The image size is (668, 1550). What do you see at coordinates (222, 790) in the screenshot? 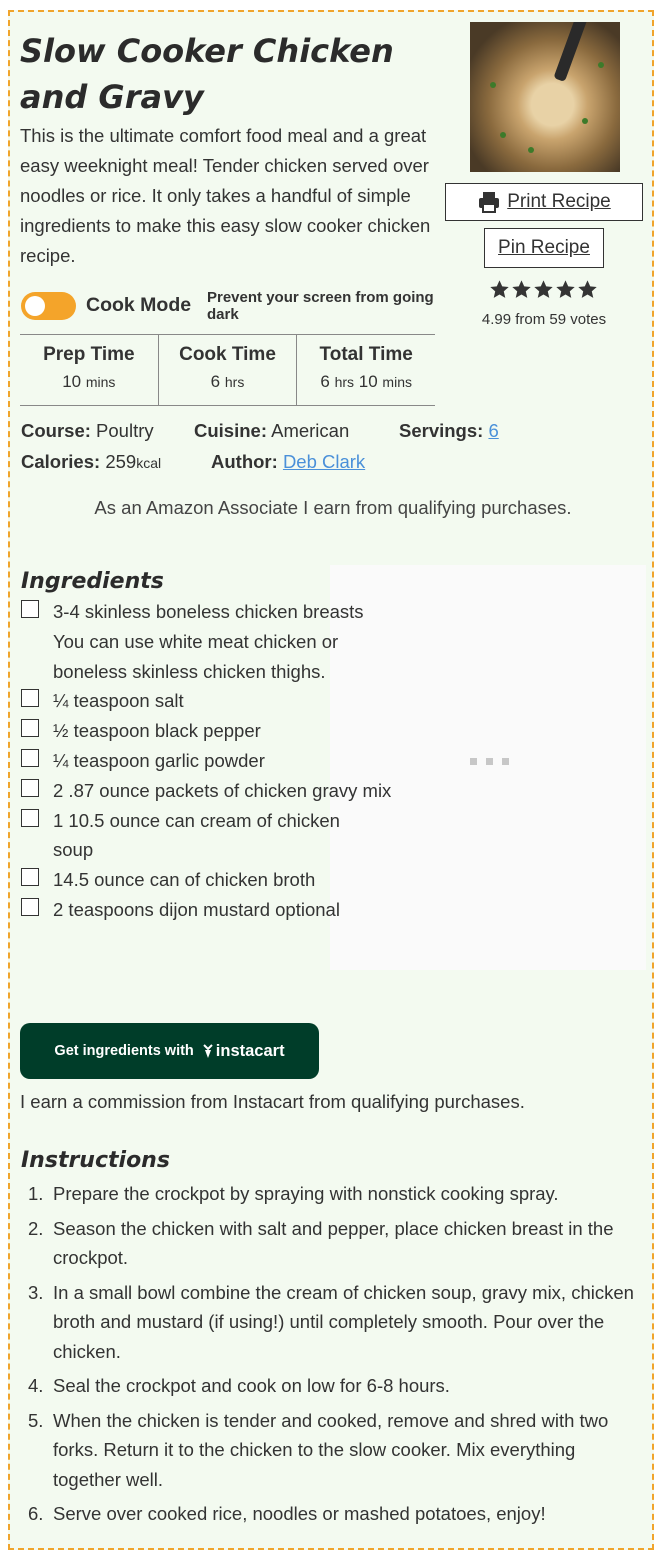
I see `ingredient-text: 2 .87 ounce packets of chicken gravy mix` at bounding box center [222, 790].